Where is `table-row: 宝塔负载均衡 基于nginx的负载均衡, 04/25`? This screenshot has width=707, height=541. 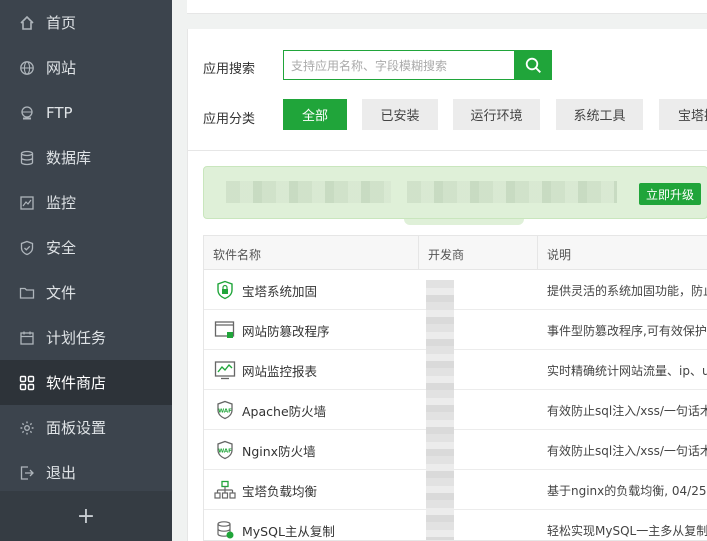
table-row: 宝塔负载均衡 基于nginx的负载均衡, 04/25 is located at coordinates (455, 490).